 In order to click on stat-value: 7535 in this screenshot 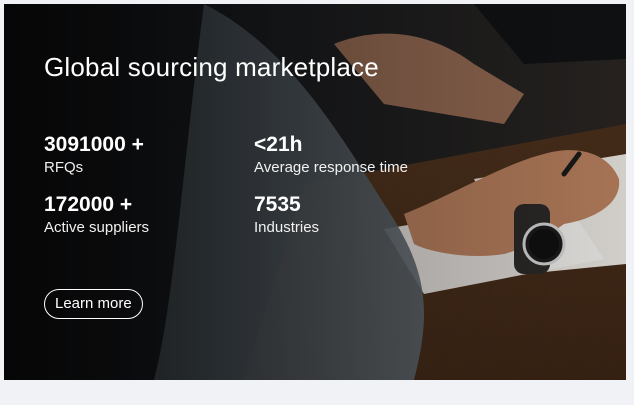, I will do `click(277, 204)`.